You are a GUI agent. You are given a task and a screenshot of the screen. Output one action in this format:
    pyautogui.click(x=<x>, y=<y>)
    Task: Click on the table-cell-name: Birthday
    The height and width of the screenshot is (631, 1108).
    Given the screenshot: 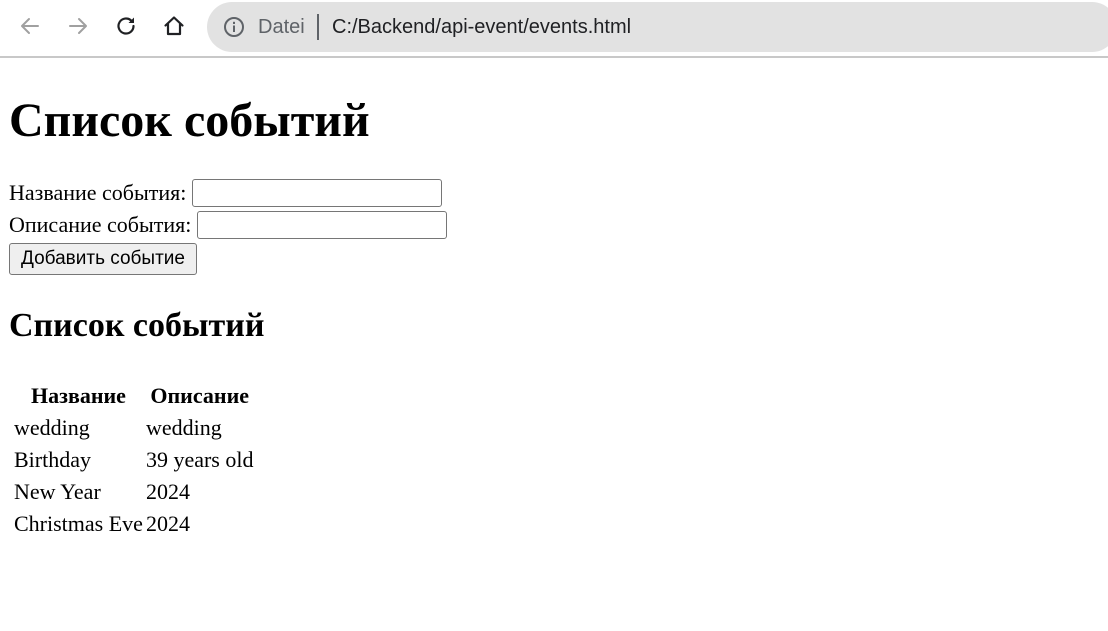 What is the action you would take?
    pyautogui.click(x=52, y=459)
    